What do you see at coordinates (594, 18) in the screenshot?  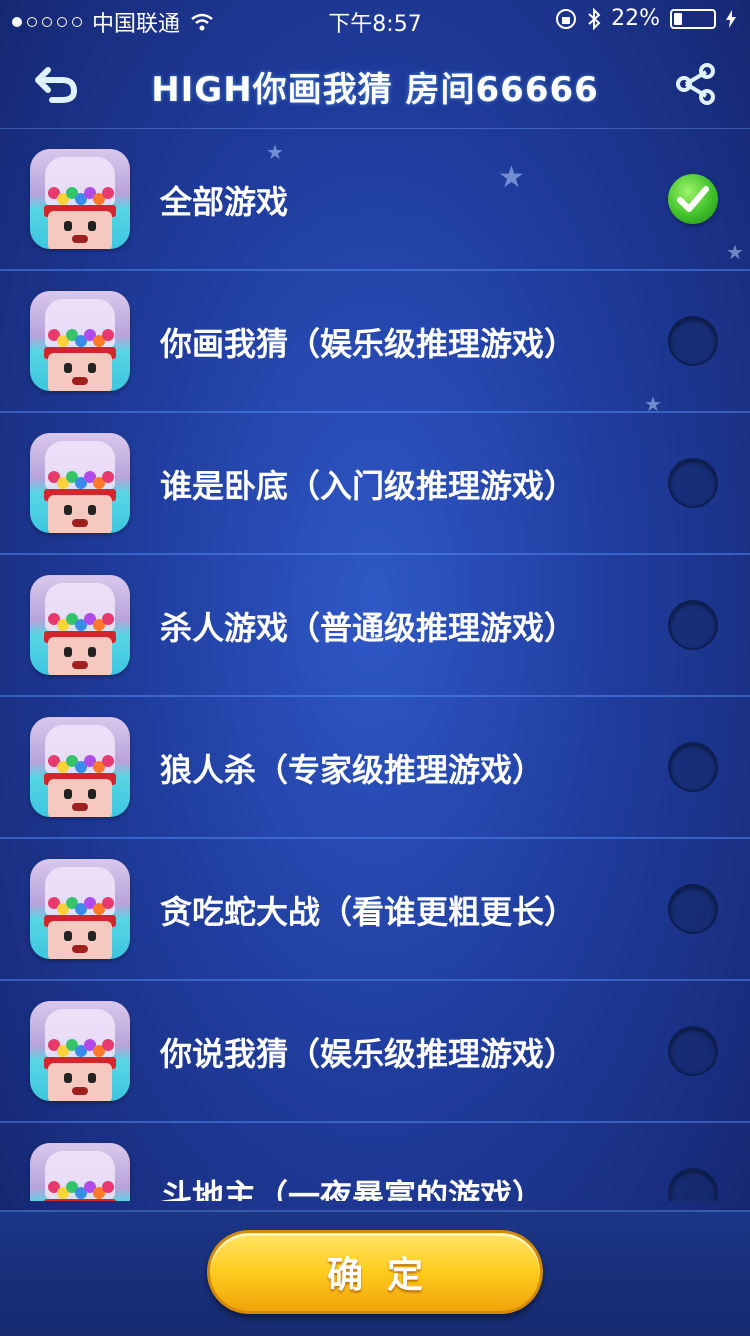 I see `bluetooth-icon` at bounding box center [594, 18].